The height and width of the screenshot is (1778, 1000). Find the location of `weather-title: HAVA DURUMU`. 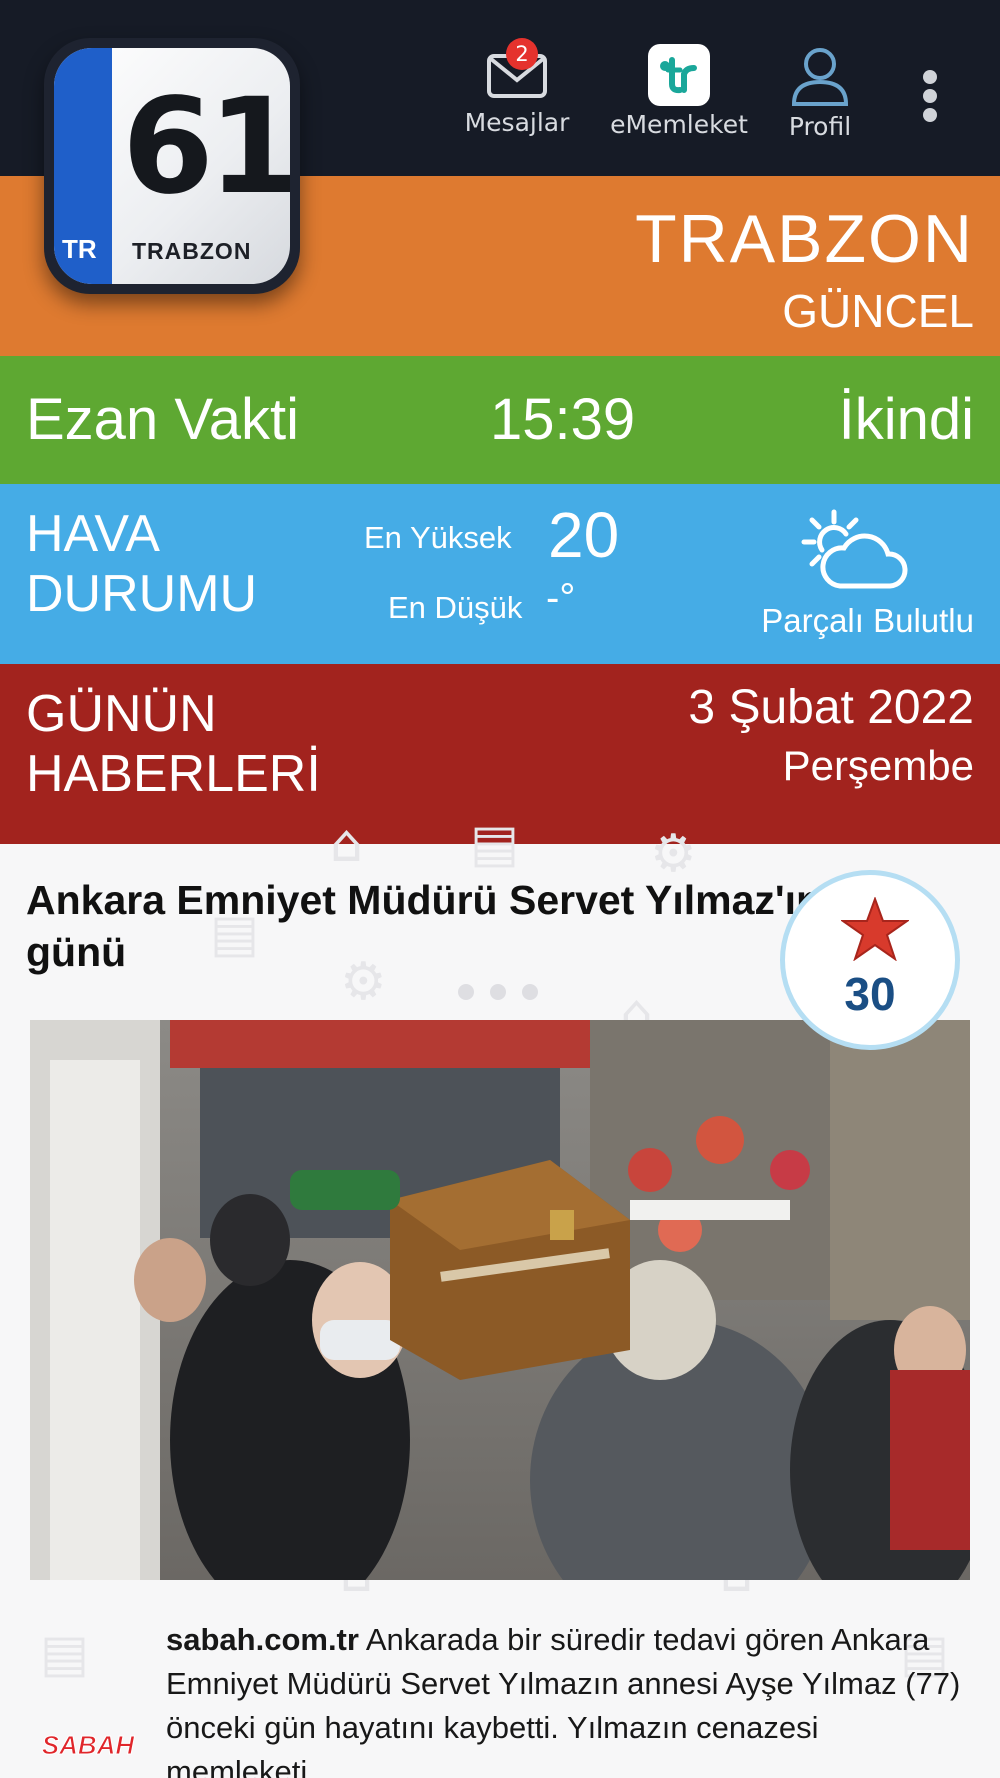

weather-title: HAVA DURUMU is located at coordinates (141, 564).